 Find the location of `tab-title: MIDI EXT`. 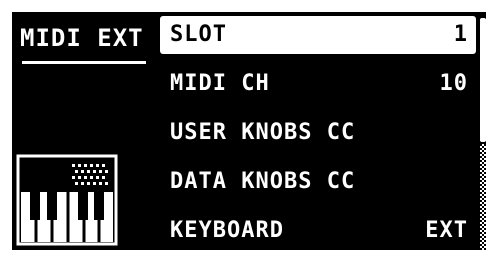

tab-title: MIDI EXT is located at coordinates (82, 38).